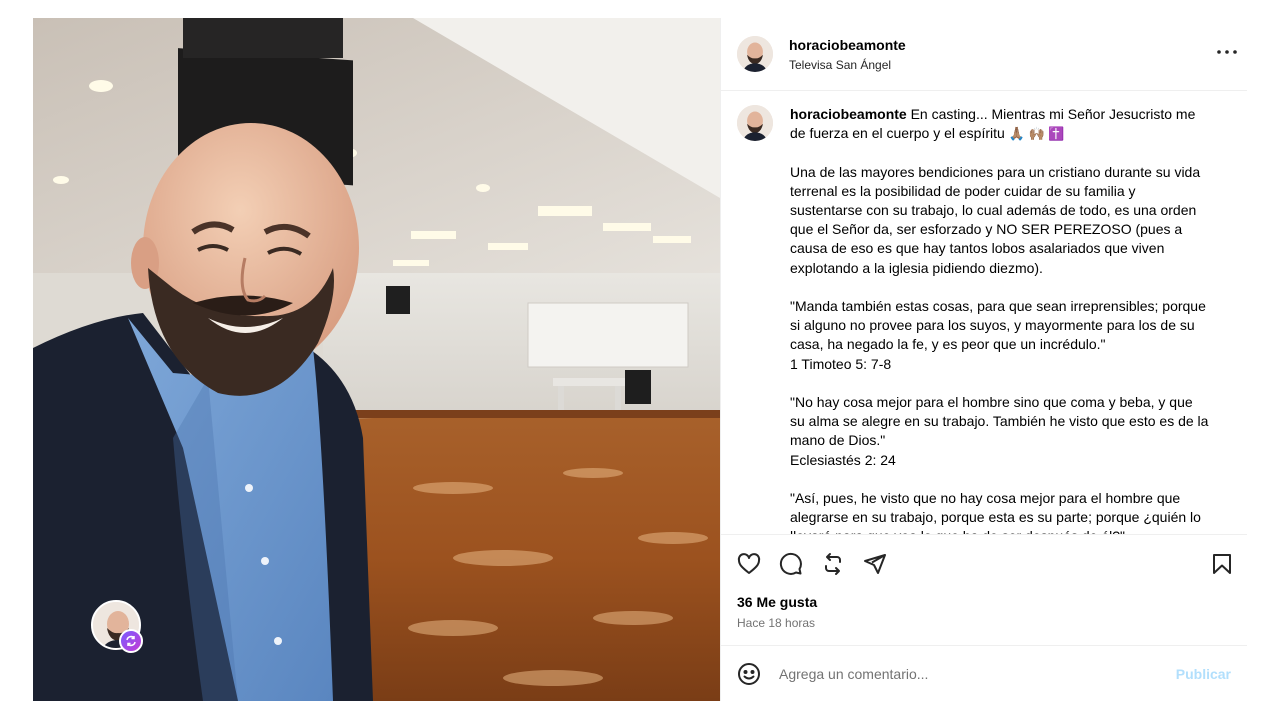 This screenshot has width=1280, height=720. Describe the element at coordinates (791, 564) in the screenshot. I see `comment-icon` at that location.